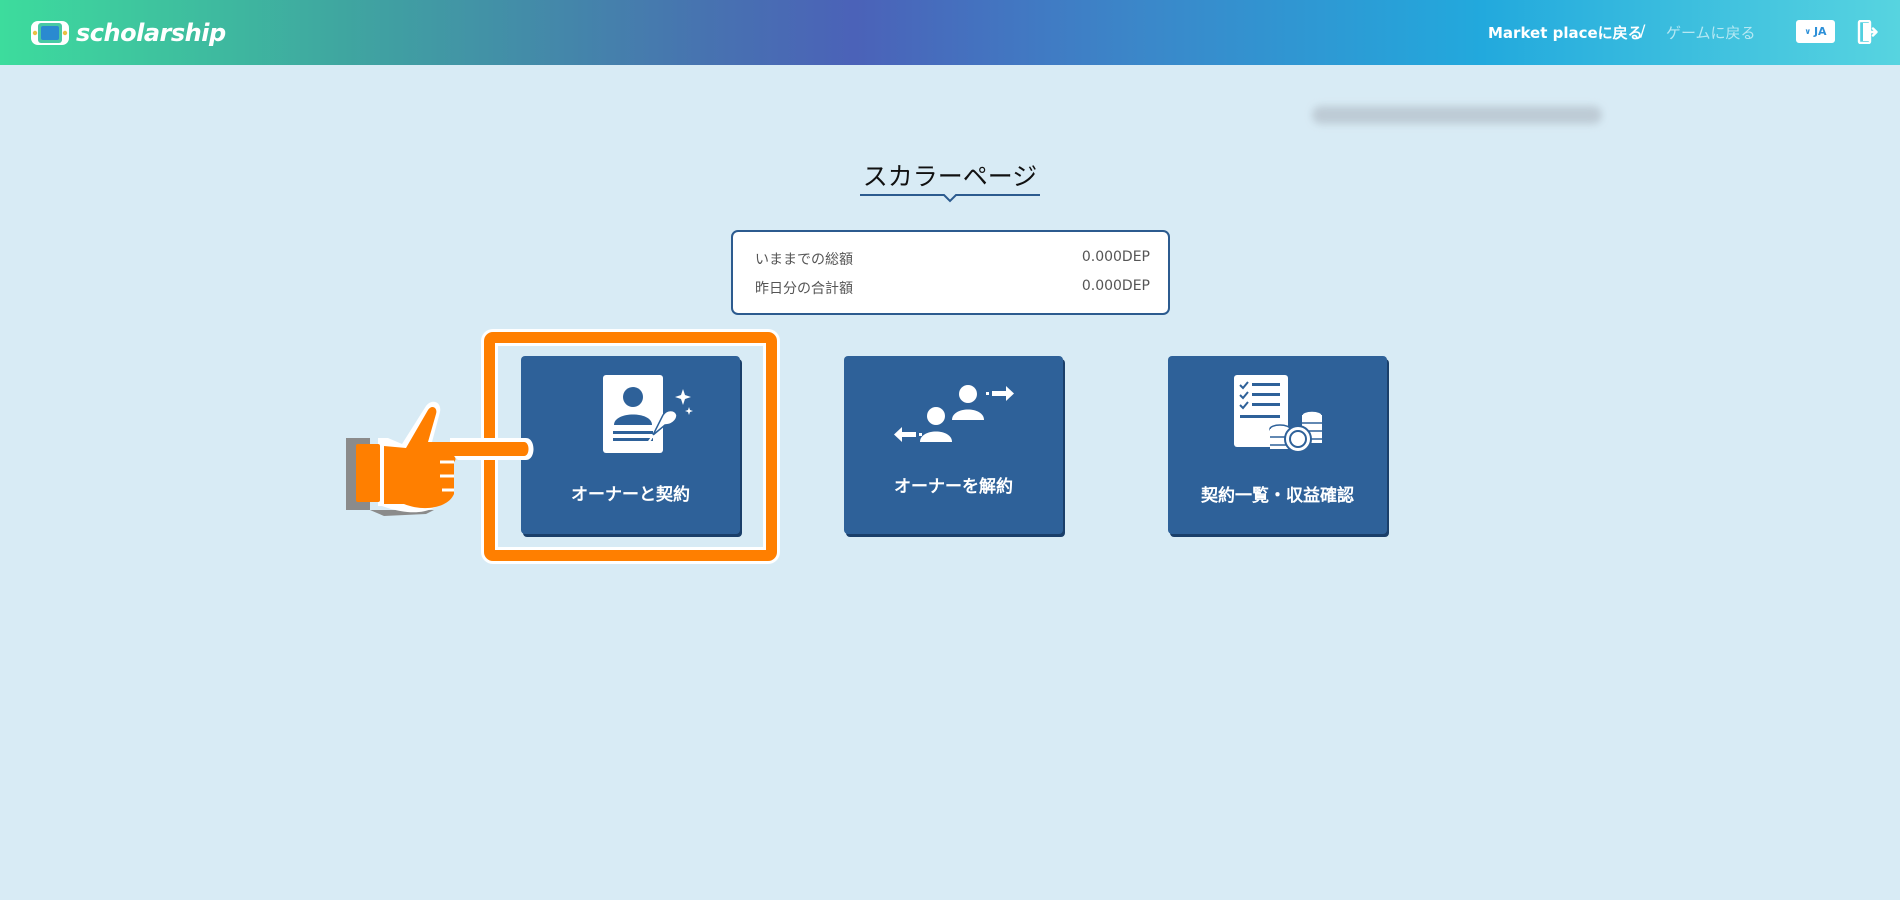  I want to click on contract-list-and-earnings-button: 契約一覧・収益確認, so click(1277, 445).